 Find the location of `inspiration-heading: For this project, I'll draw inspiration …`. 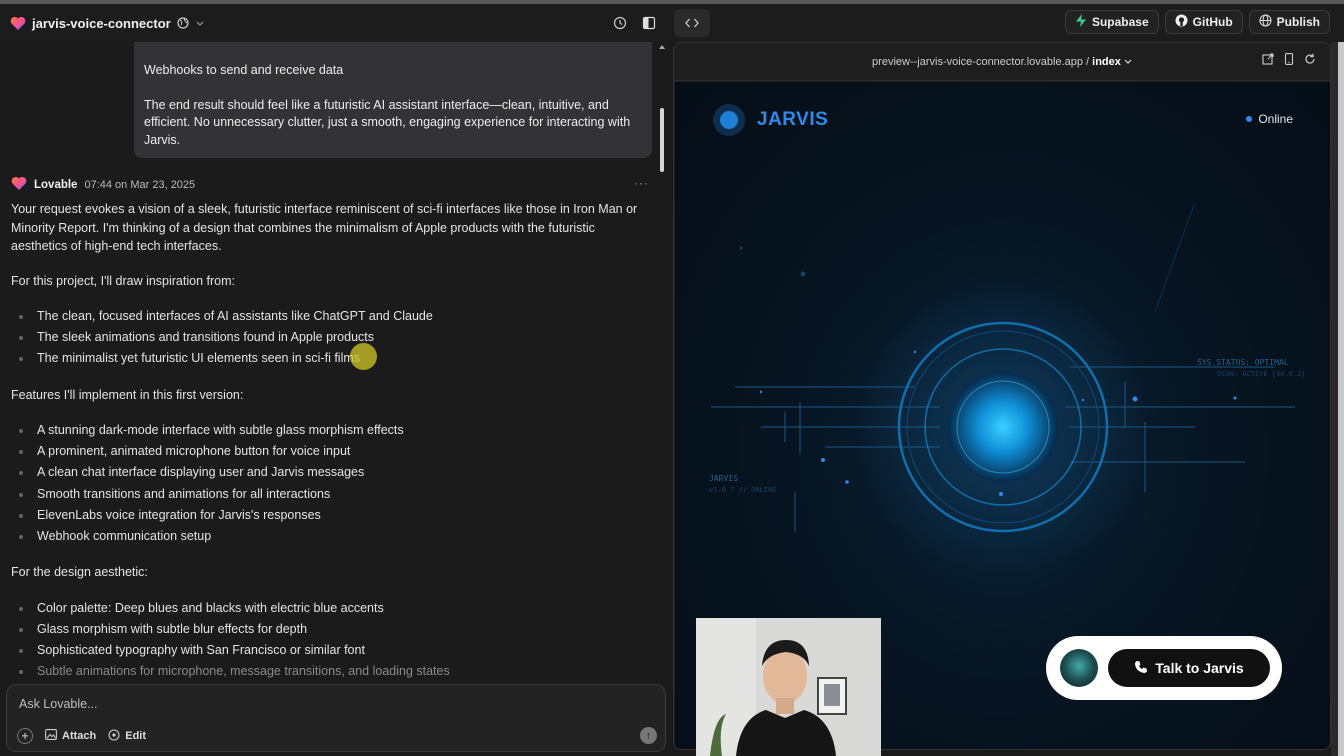

inspiration-heading: For this project, I'll draw inspiration … is located at coordinates (123, 280).